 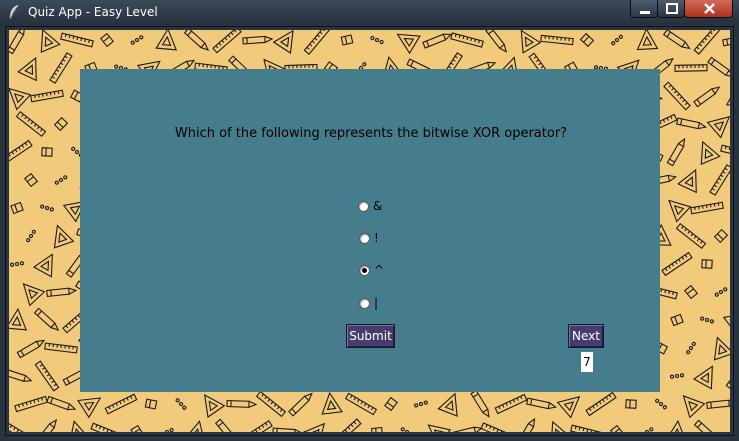 I want to click on maximize-icon, so click(x=672, y=8).